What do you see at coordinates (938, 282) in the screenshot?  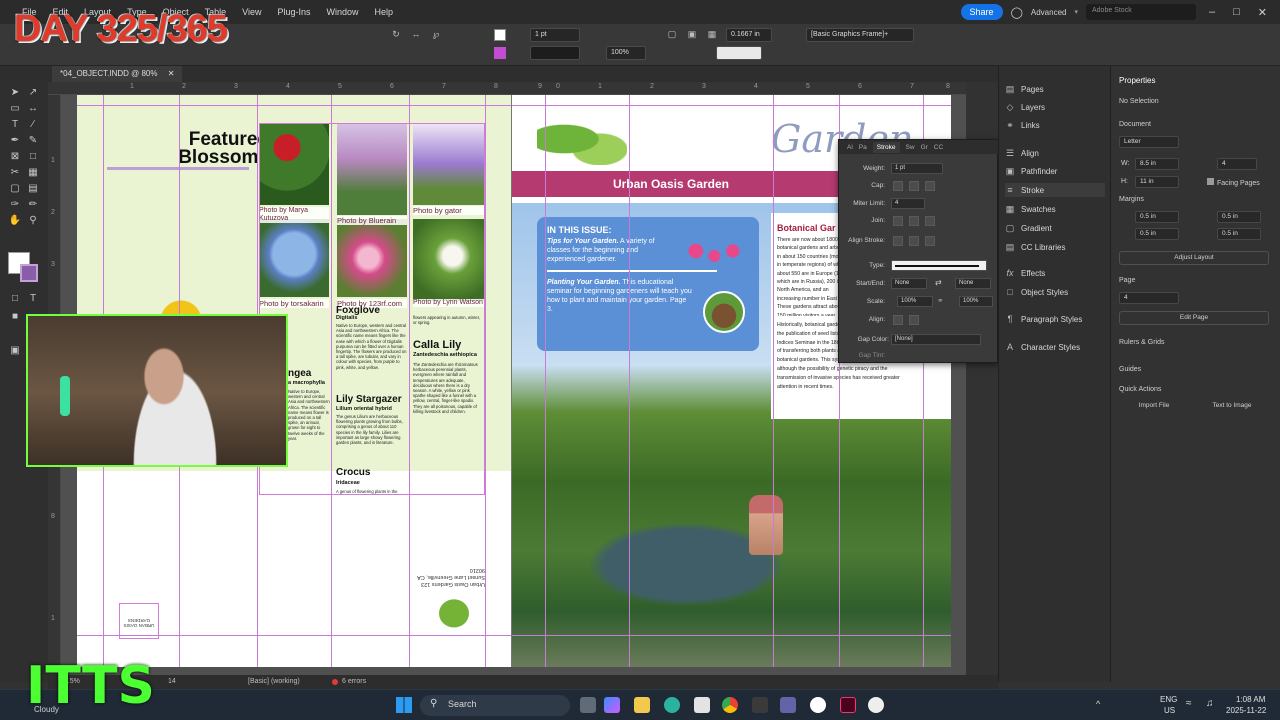 I see `swap-icon: ⇄` at bounding box center [938, 282].